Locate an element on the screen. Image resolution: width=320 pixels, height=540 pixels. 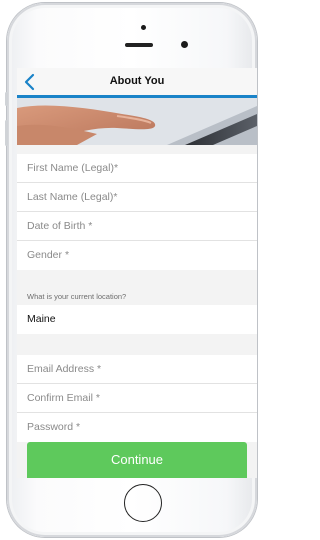
hand-tablet-image is located at coordinates (137, 121).